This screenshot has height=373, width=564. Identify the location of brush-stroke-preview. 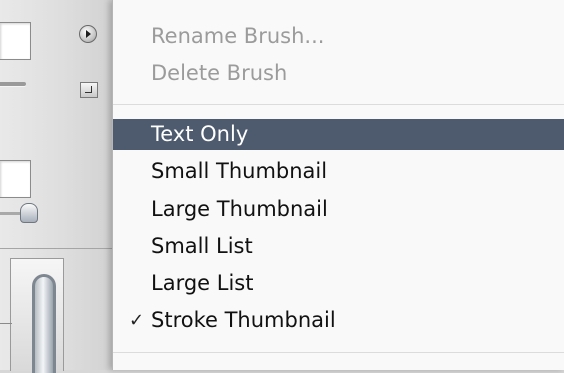
(44, 323).